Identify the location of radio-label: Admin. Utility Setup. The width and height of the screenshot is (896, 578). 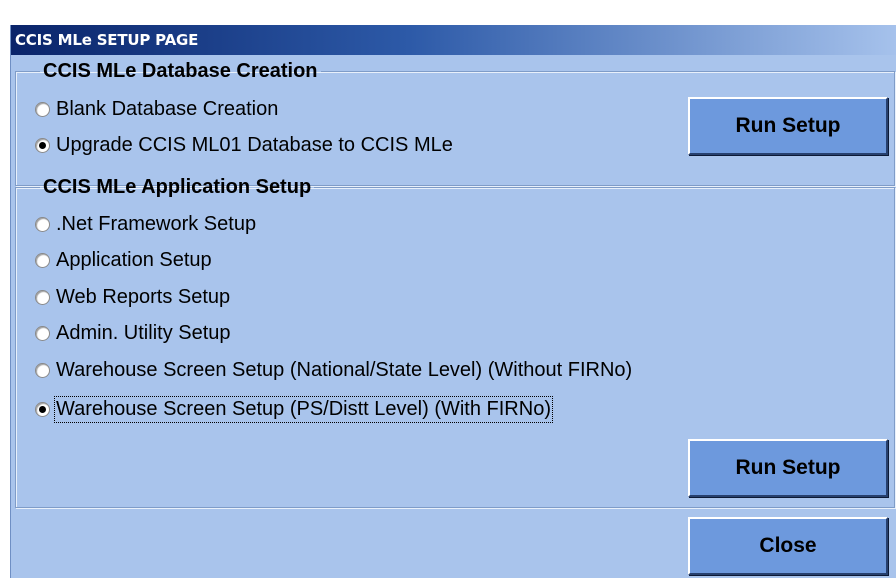
(143, 332).